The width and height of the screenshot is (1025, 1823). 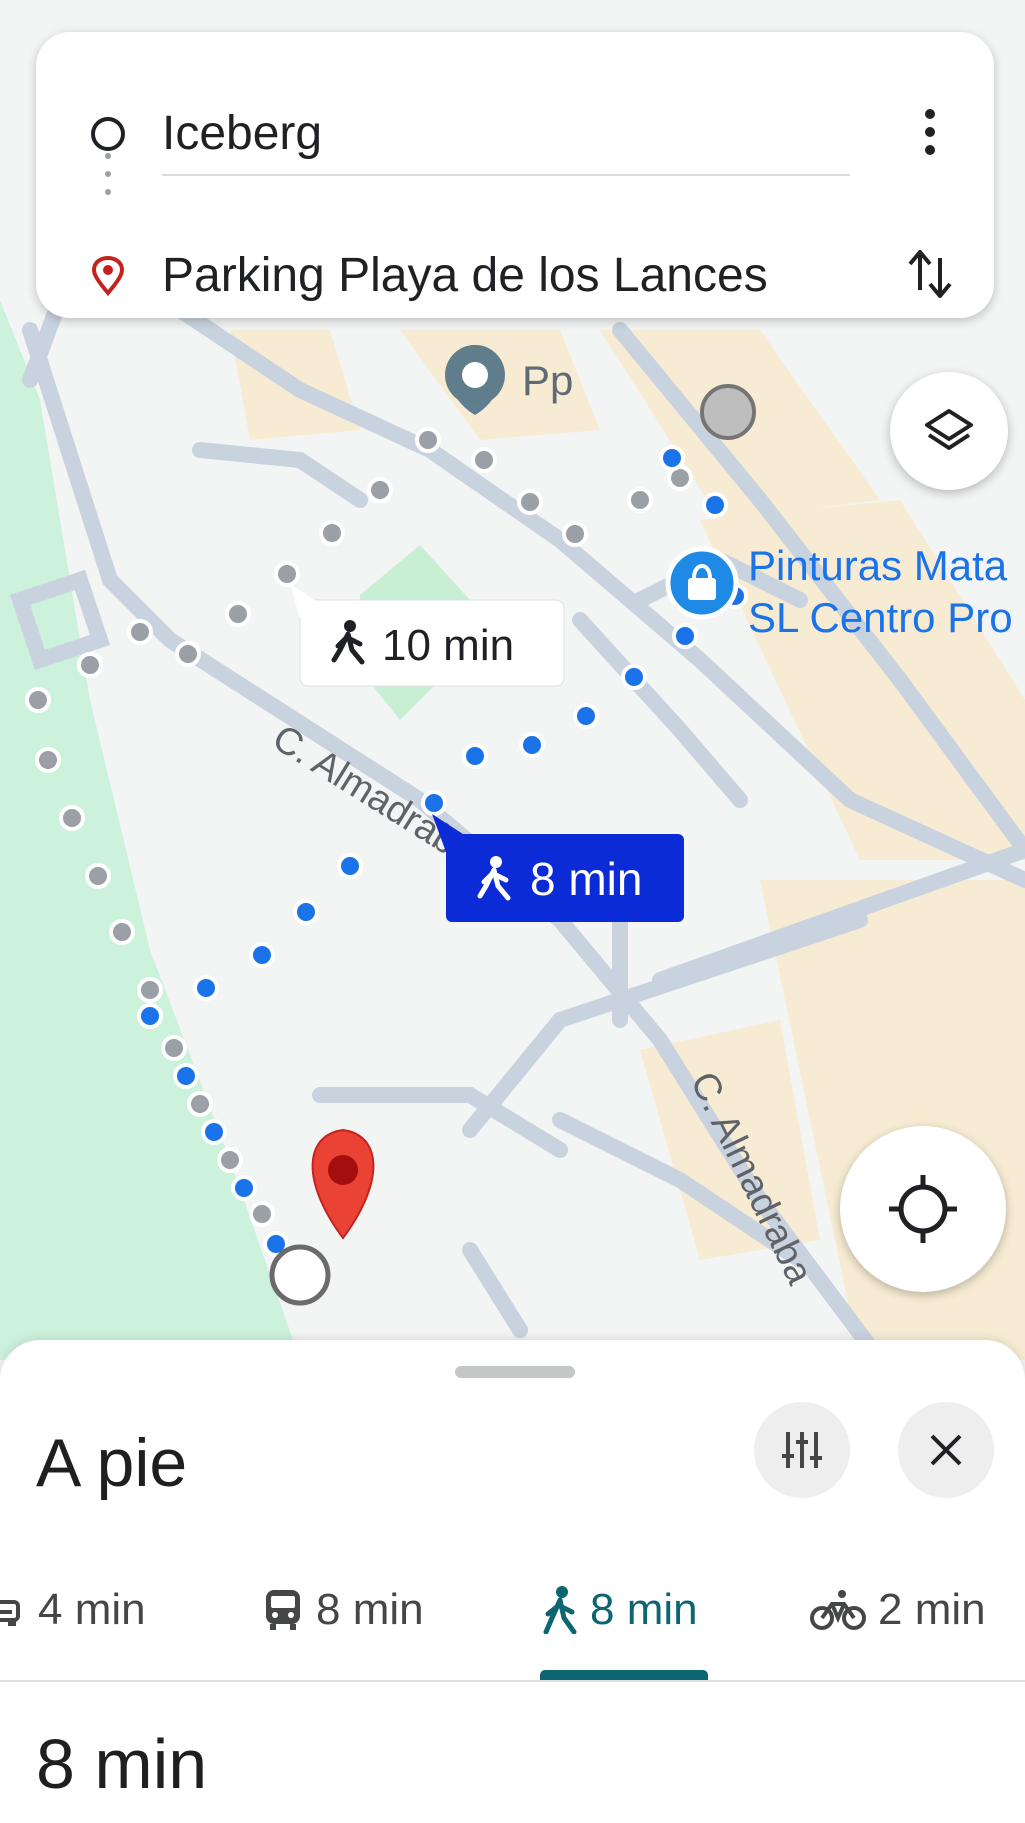 What do you see at coordinates (898, 1610) in the screenshot?
I see `tab-cycling: 2 min` at bounding box center [898, 1610].